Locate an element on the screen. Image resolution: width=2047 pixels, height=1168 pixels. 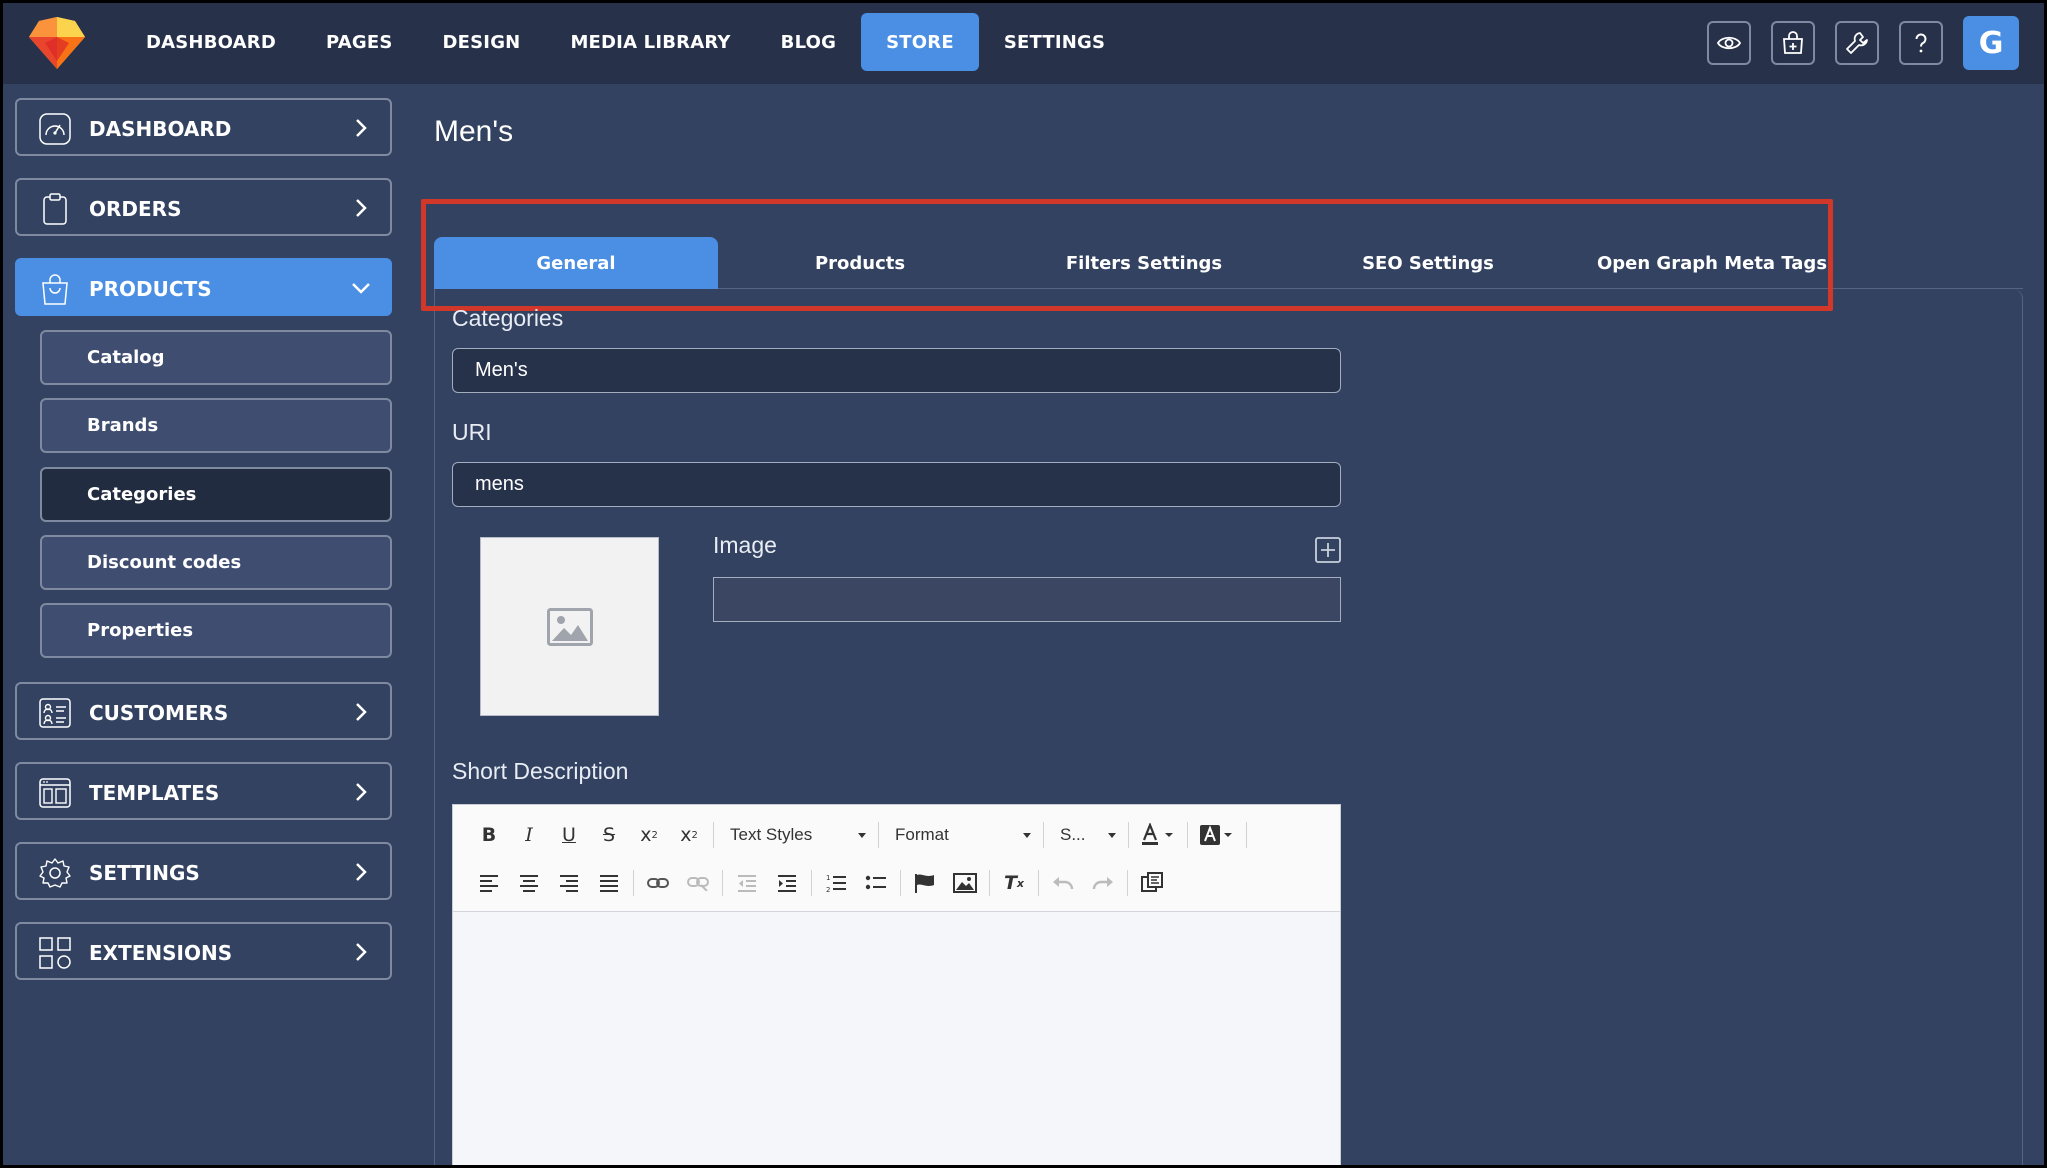
nav-pages: PAGES is located at coordinates (359, 42).